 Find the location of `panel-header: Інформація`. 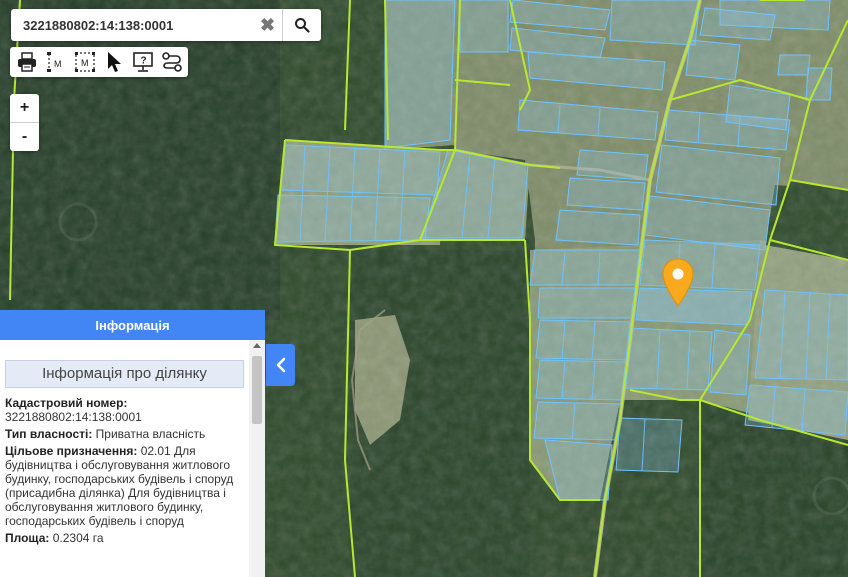

panel-header: Інформація is located at coordinates (132, 325).